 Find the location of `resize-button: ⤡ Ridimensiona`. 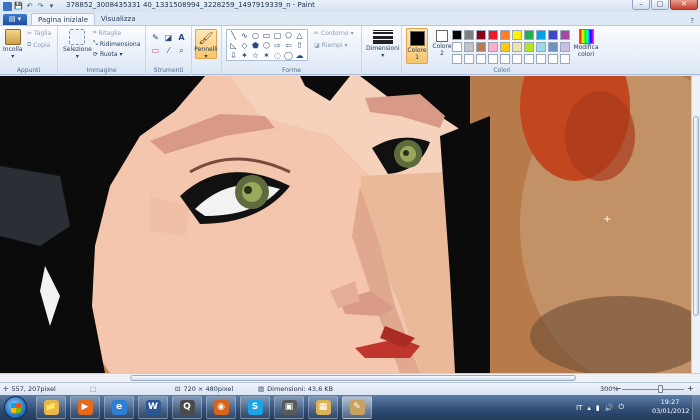

resize-button: ⤡ Ridimensiona is located at coordinates (116, 44).